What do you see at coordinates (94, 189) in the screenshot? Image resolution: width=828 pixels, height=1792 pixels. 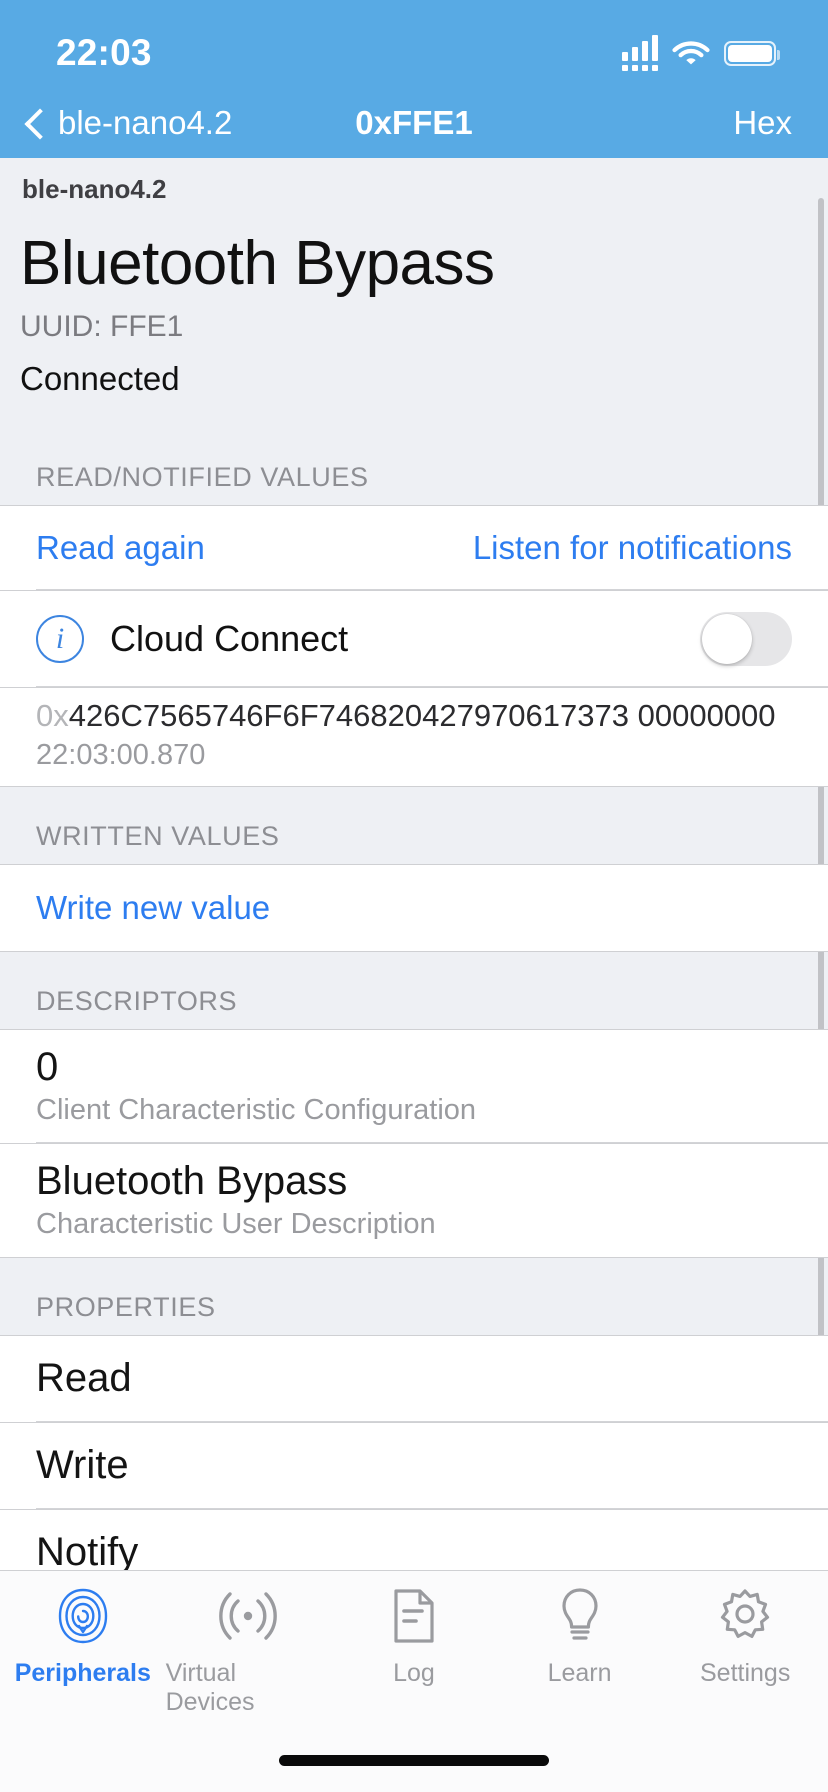 I see `breadcrumb: ble-nano4.2` at bounding box center [94, 189].